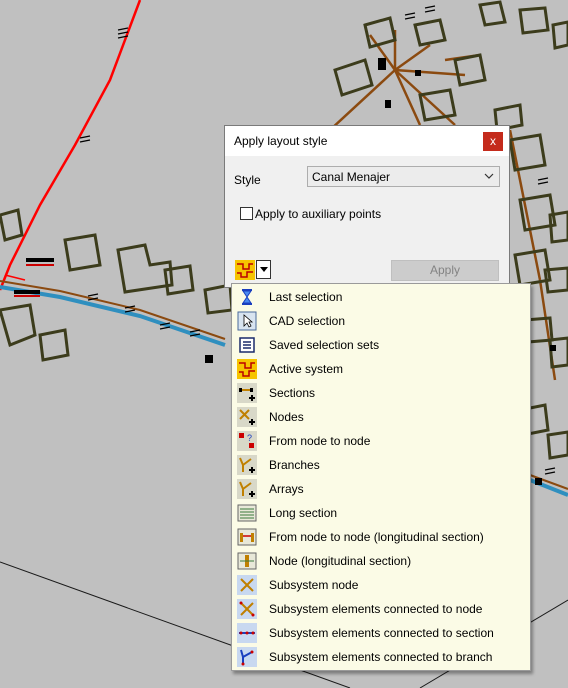 The image size is (568, 688). I want to click on menu-item-label: Nodes, so click(286, 417).